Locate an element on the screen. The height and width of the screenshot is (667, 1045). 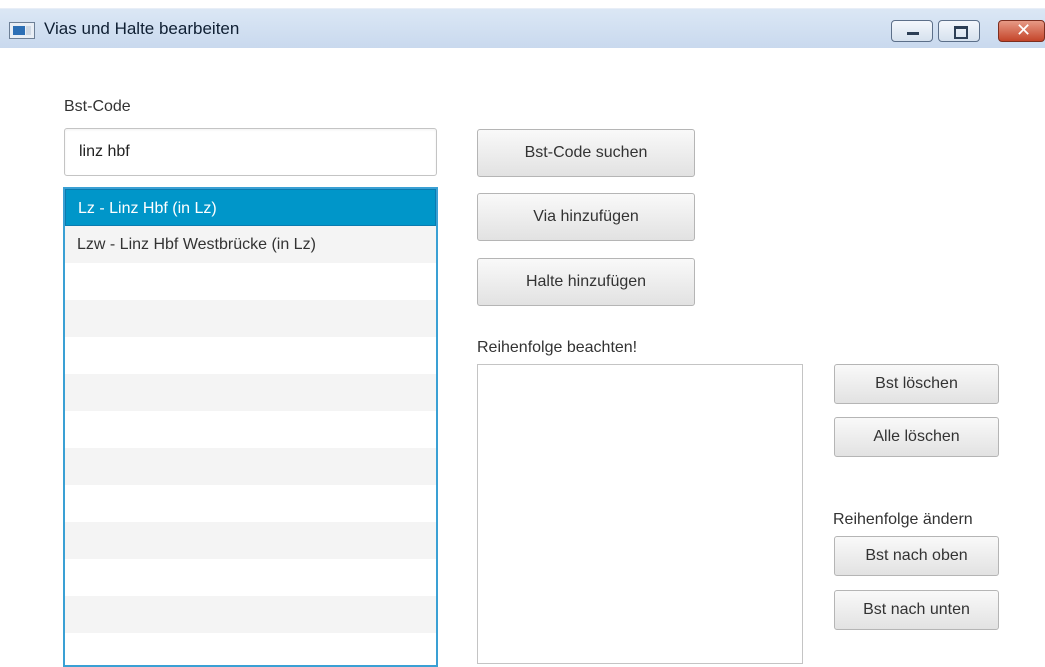
move-up-button: Bst nach oben is located at coordinates (916, 556).